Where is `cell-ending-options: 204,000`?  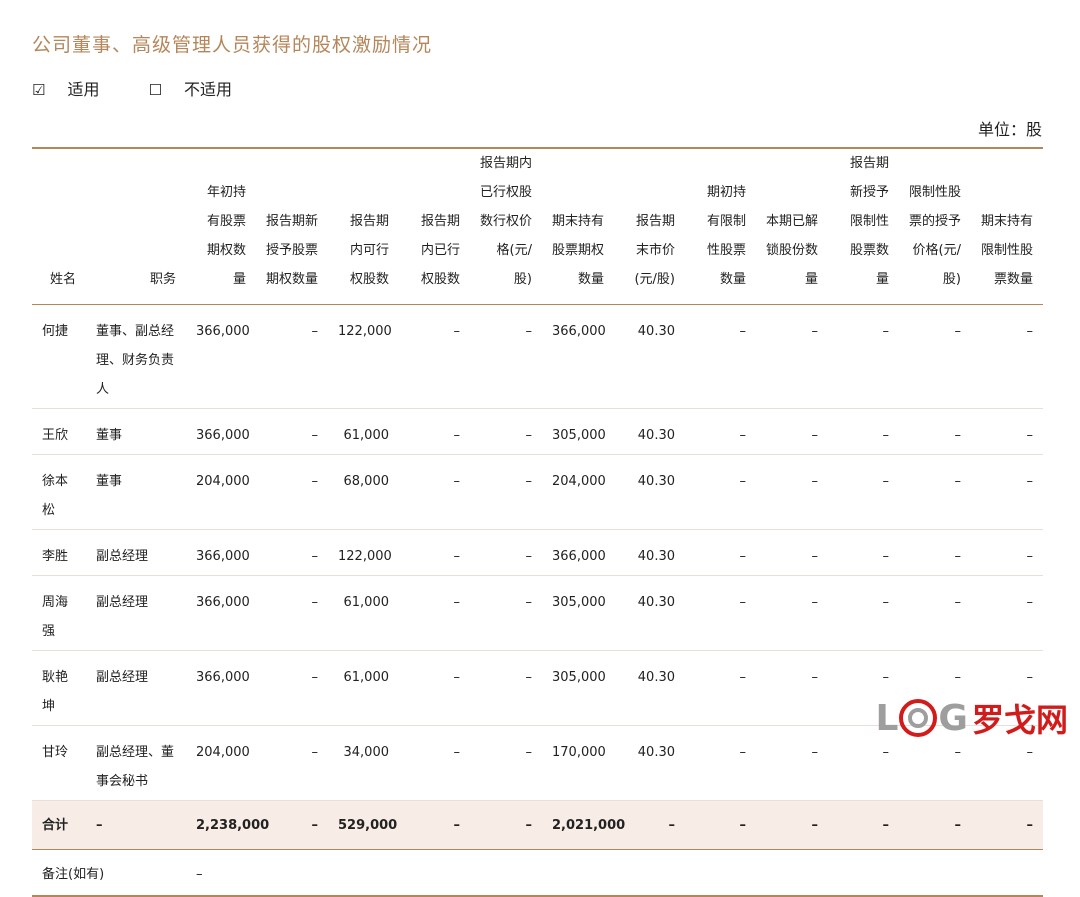
cell-ending-options: 204,000 is located at coordinates (579, 481).